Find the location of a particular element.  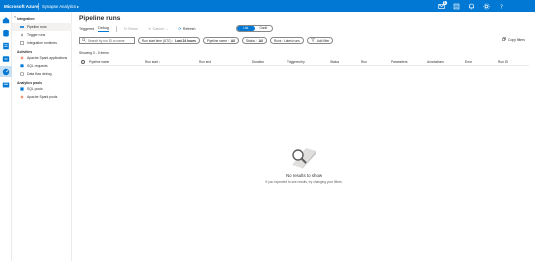

spark-icon is located at coordinates (22, 58).